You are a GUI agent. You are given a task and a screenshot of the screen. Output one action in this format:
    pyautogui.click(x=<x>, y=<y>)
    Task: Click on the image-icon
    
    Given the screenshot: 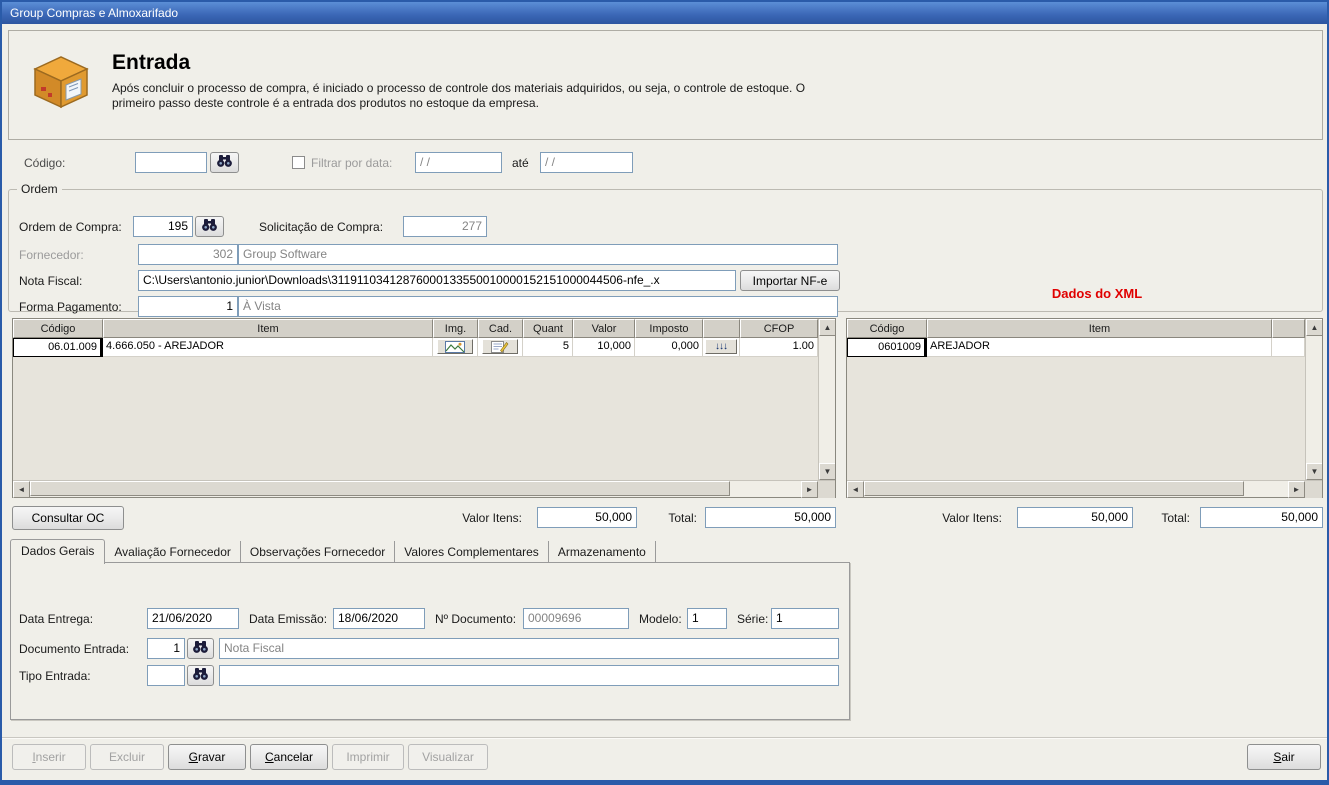 What is the action you would take?
    pyautogui.click(x=455, y=346)
    